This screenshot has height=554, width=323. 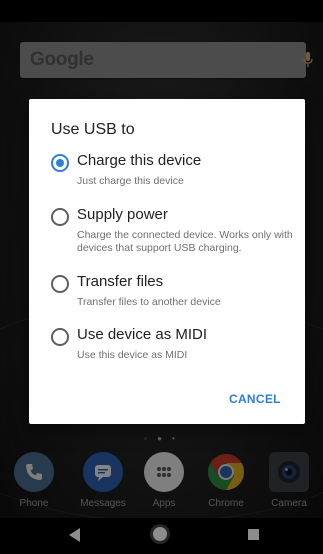 I want to click on dialog-title: Use USB to, so click(x=93, y=129).